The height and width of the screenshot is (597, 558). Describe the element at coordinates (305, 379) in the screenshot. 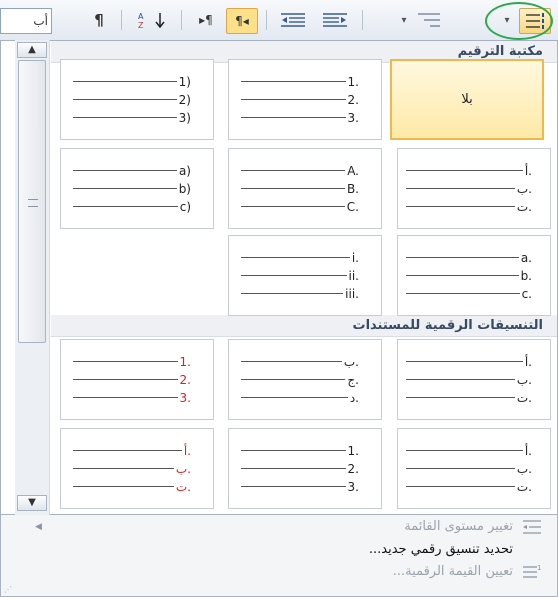

I see `doc-format-tile-abjad: ب. ج. د.` at that location.